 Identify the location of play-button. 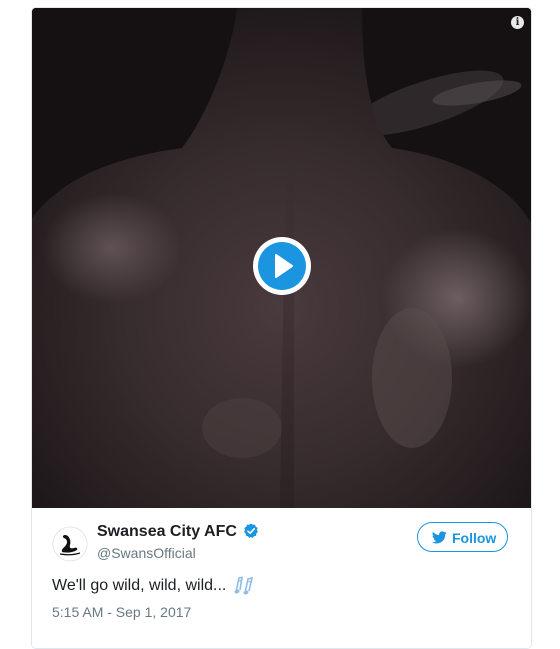
(282, 266).